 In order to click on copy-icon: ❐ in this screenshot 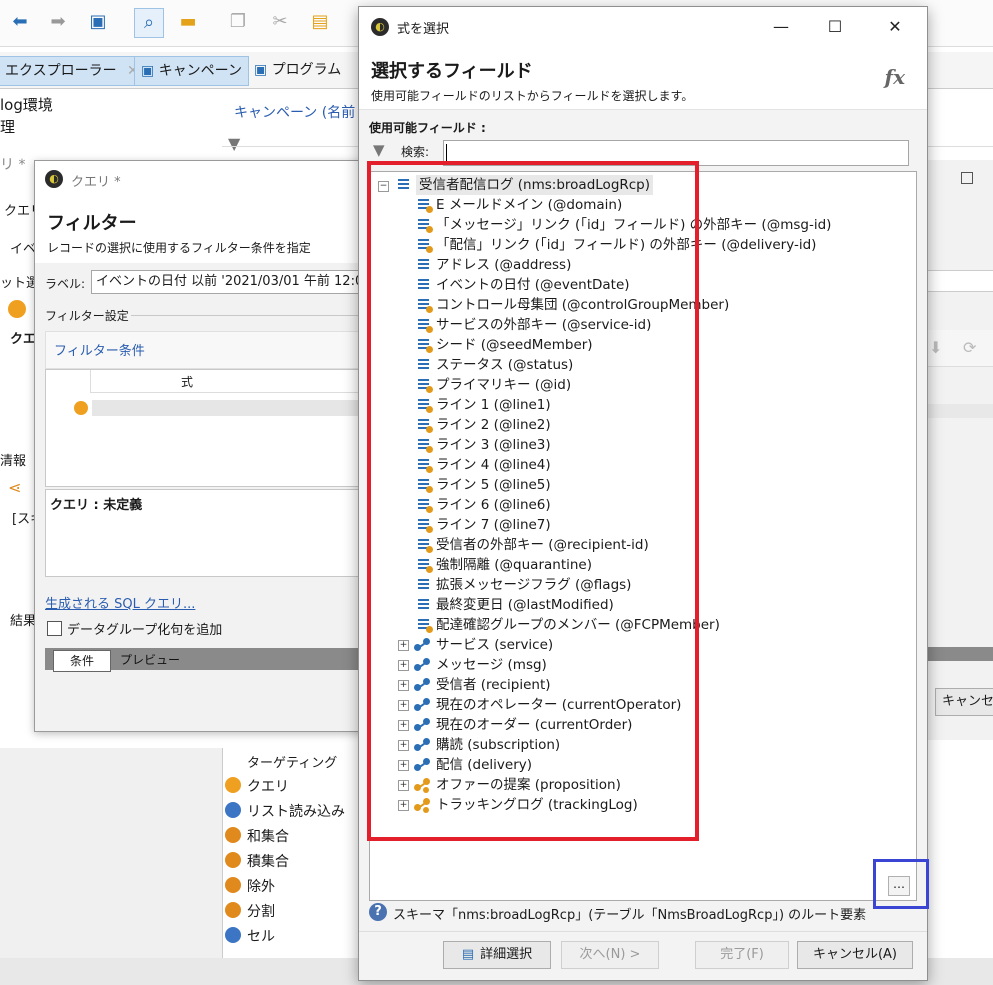, I will do `click(238, 22)`.